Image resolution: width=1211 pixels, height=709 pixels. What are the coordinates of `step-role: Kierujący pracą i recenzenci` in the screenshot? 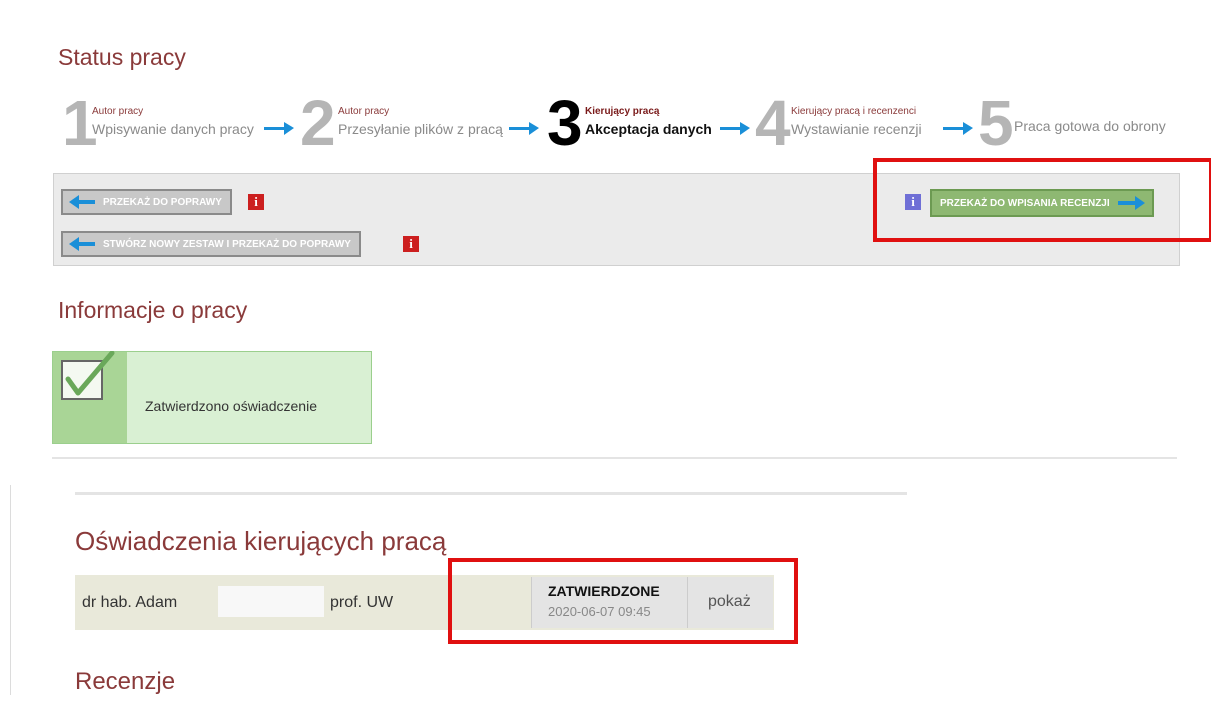 It's located at (854, 111).